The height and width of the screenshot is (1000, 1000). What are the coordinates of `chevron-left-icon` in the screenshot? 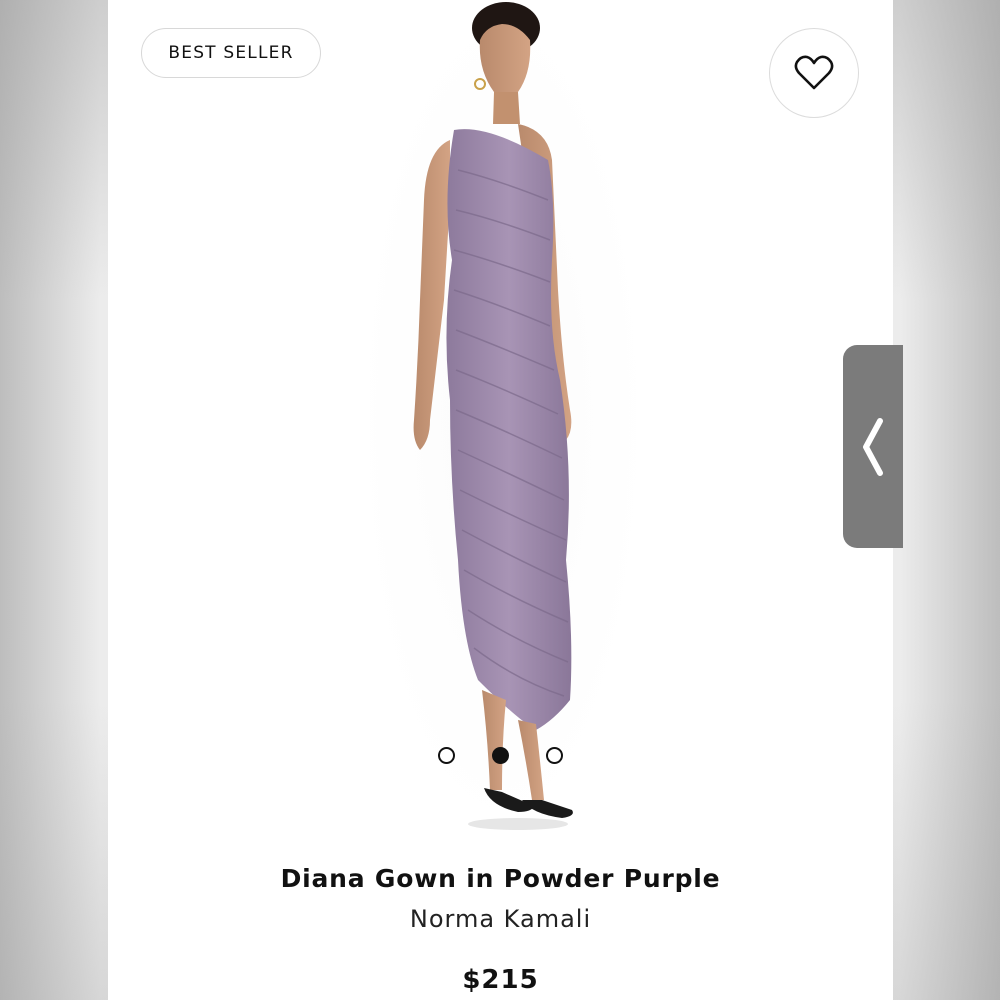 It's located at (873, 446).